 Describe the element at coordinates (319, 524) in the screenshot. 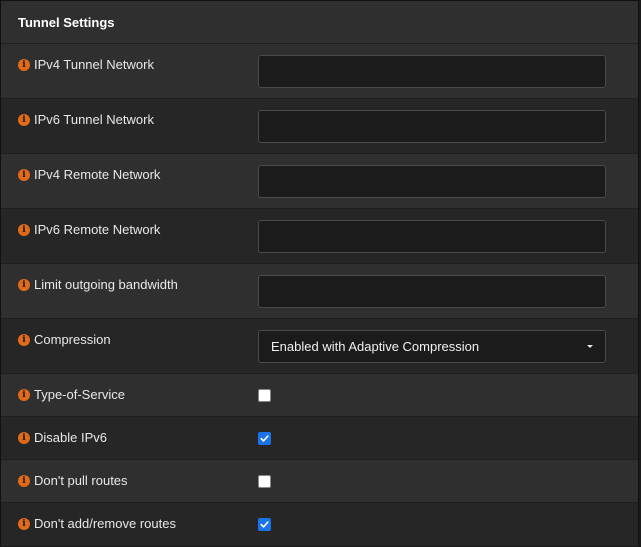

I see `row-dont-add-remove-routes: i Don't add/remove routes` at that location.